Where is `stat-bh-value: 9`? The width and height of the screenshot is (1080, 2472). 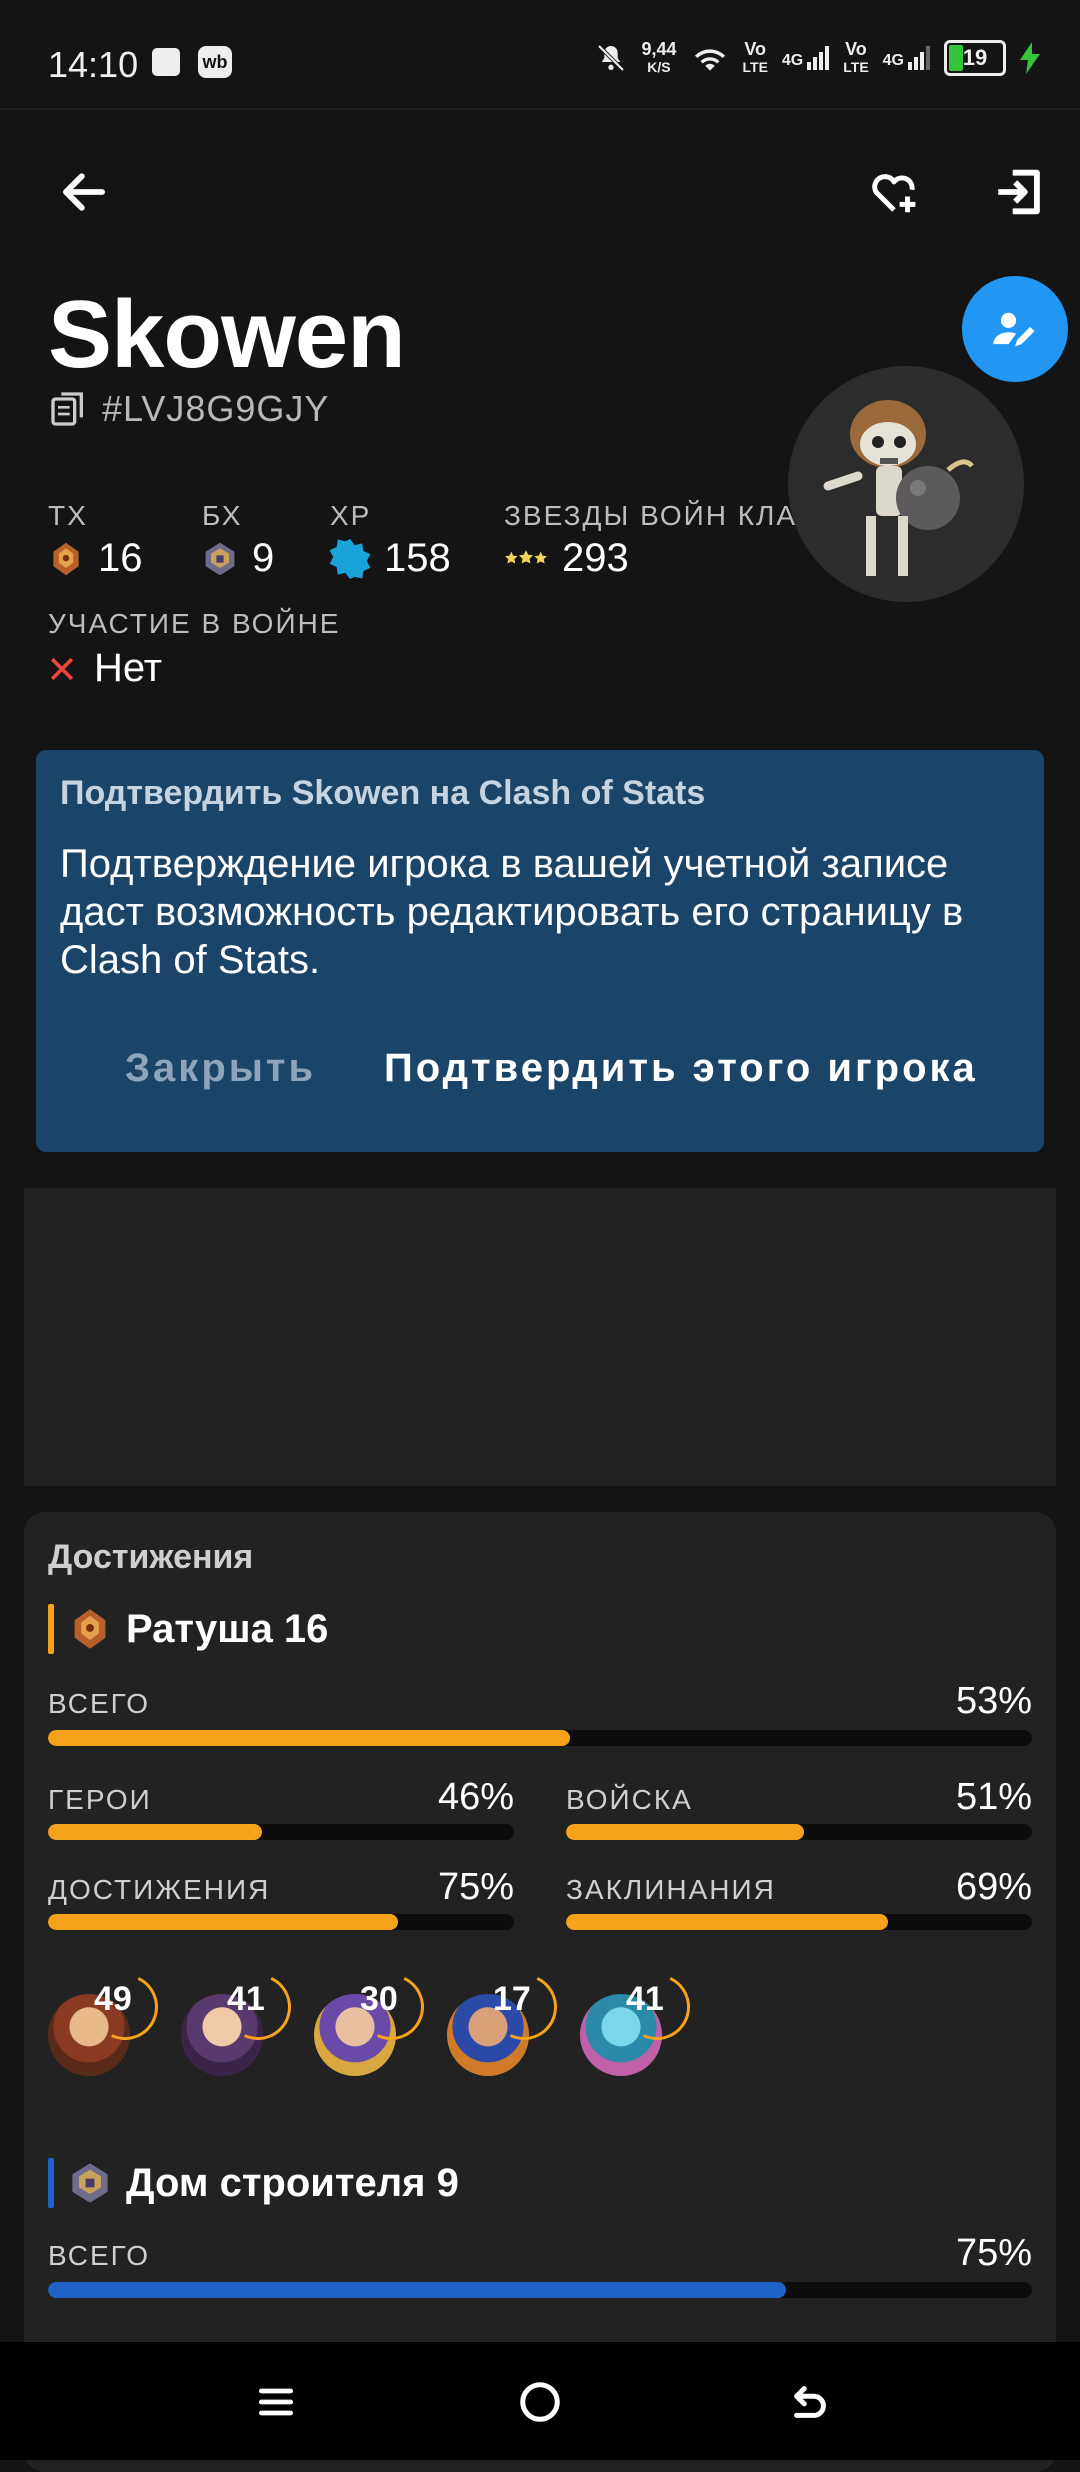 stat-bh-value: 9 is located at coordinates (263, 558).